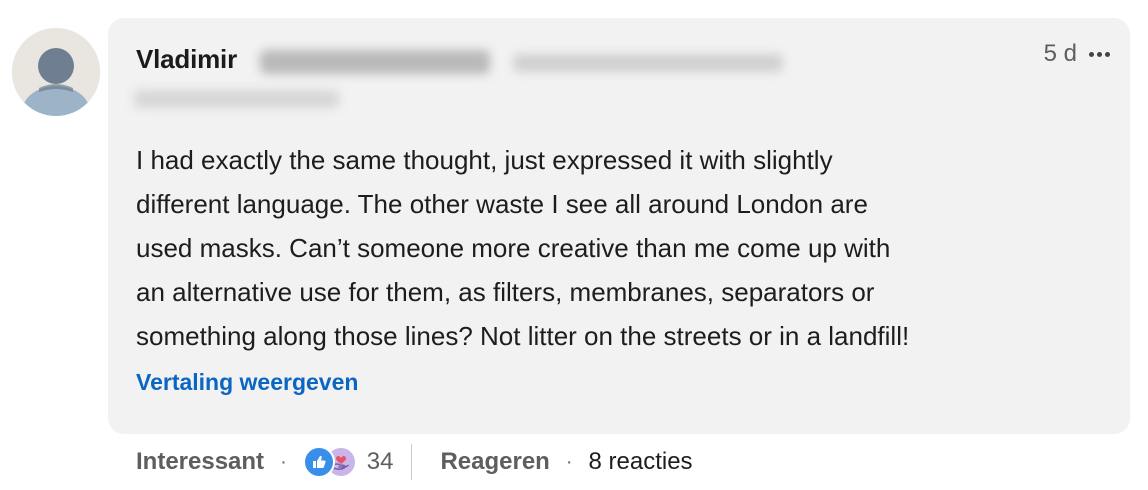 The height and width of the screenshot is (490, 1148). Describe the element at coordinates (1099, 54) in the screenshot. I see `ellipsis-icon` at that location.